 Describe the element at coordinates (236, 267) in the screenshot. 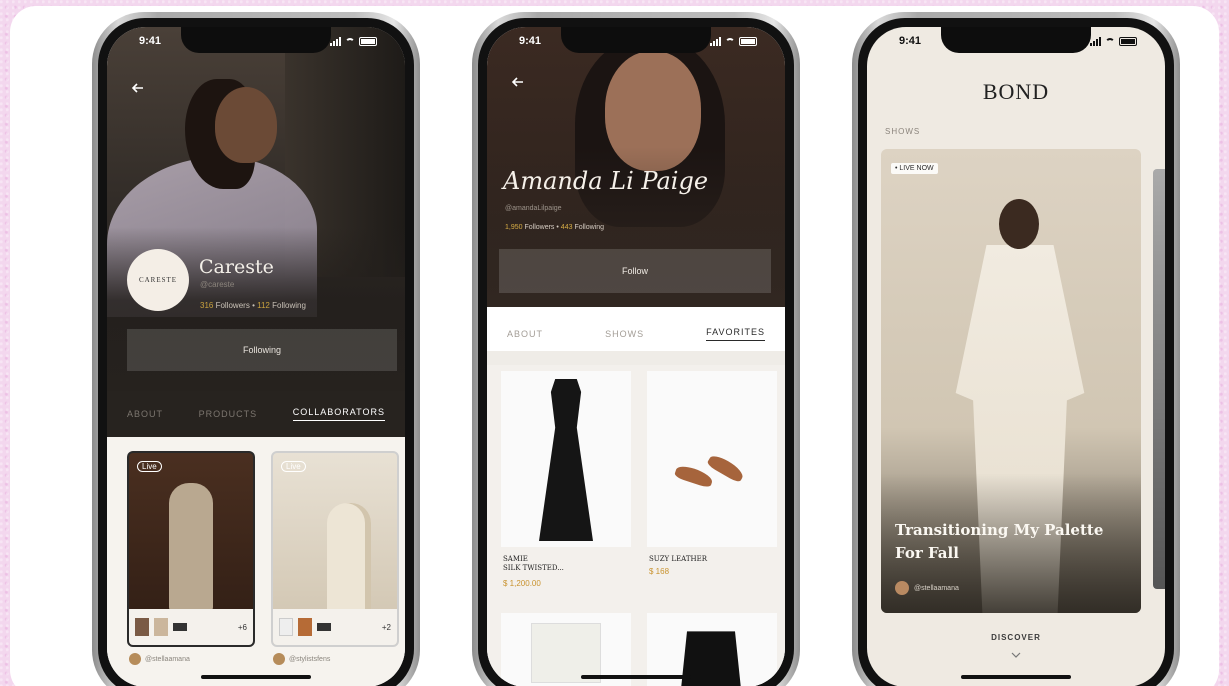

I see `profile-name: Careste` at that location.